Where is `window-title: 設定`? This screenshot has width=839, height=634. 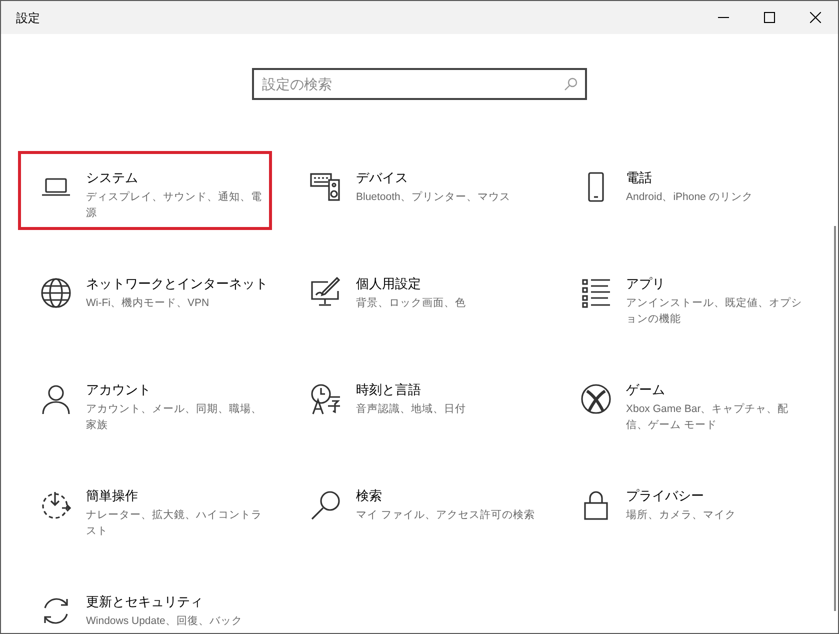
window-title: 設定 is located at coordinates (28, 18).